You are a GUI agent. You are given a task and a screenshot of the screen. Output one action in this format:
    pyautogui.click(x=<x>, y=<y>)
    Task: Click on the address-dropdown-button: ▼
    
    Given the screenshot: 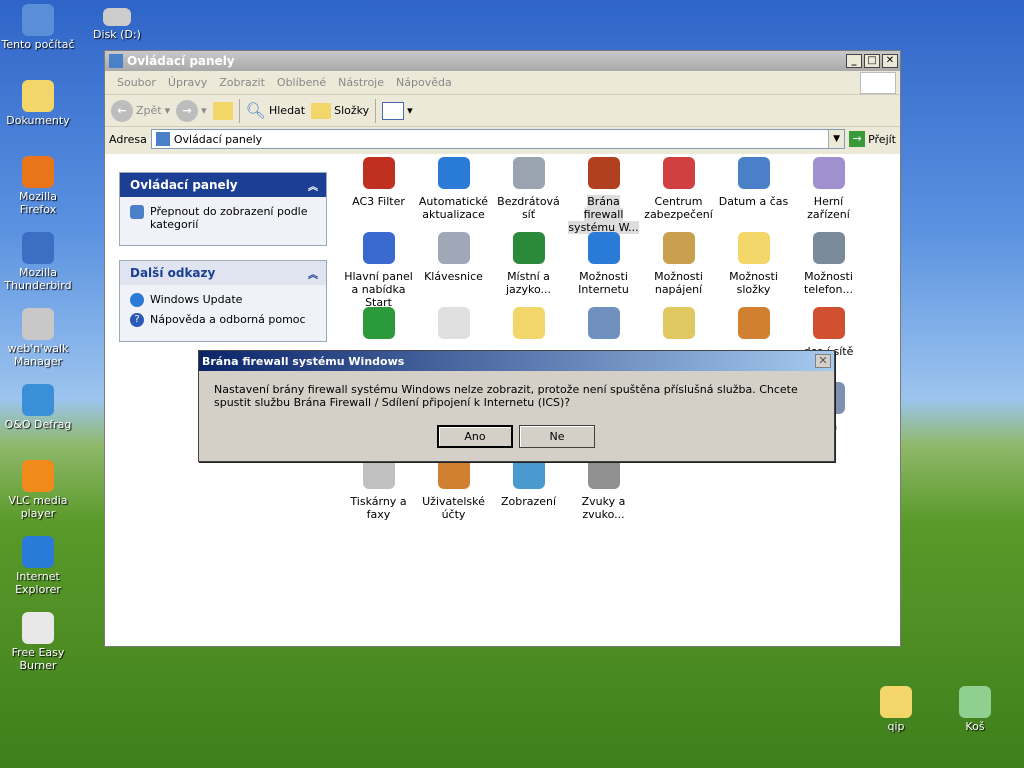 What is the action you would take?
    pyautogui.click(x=836, y=139)
    